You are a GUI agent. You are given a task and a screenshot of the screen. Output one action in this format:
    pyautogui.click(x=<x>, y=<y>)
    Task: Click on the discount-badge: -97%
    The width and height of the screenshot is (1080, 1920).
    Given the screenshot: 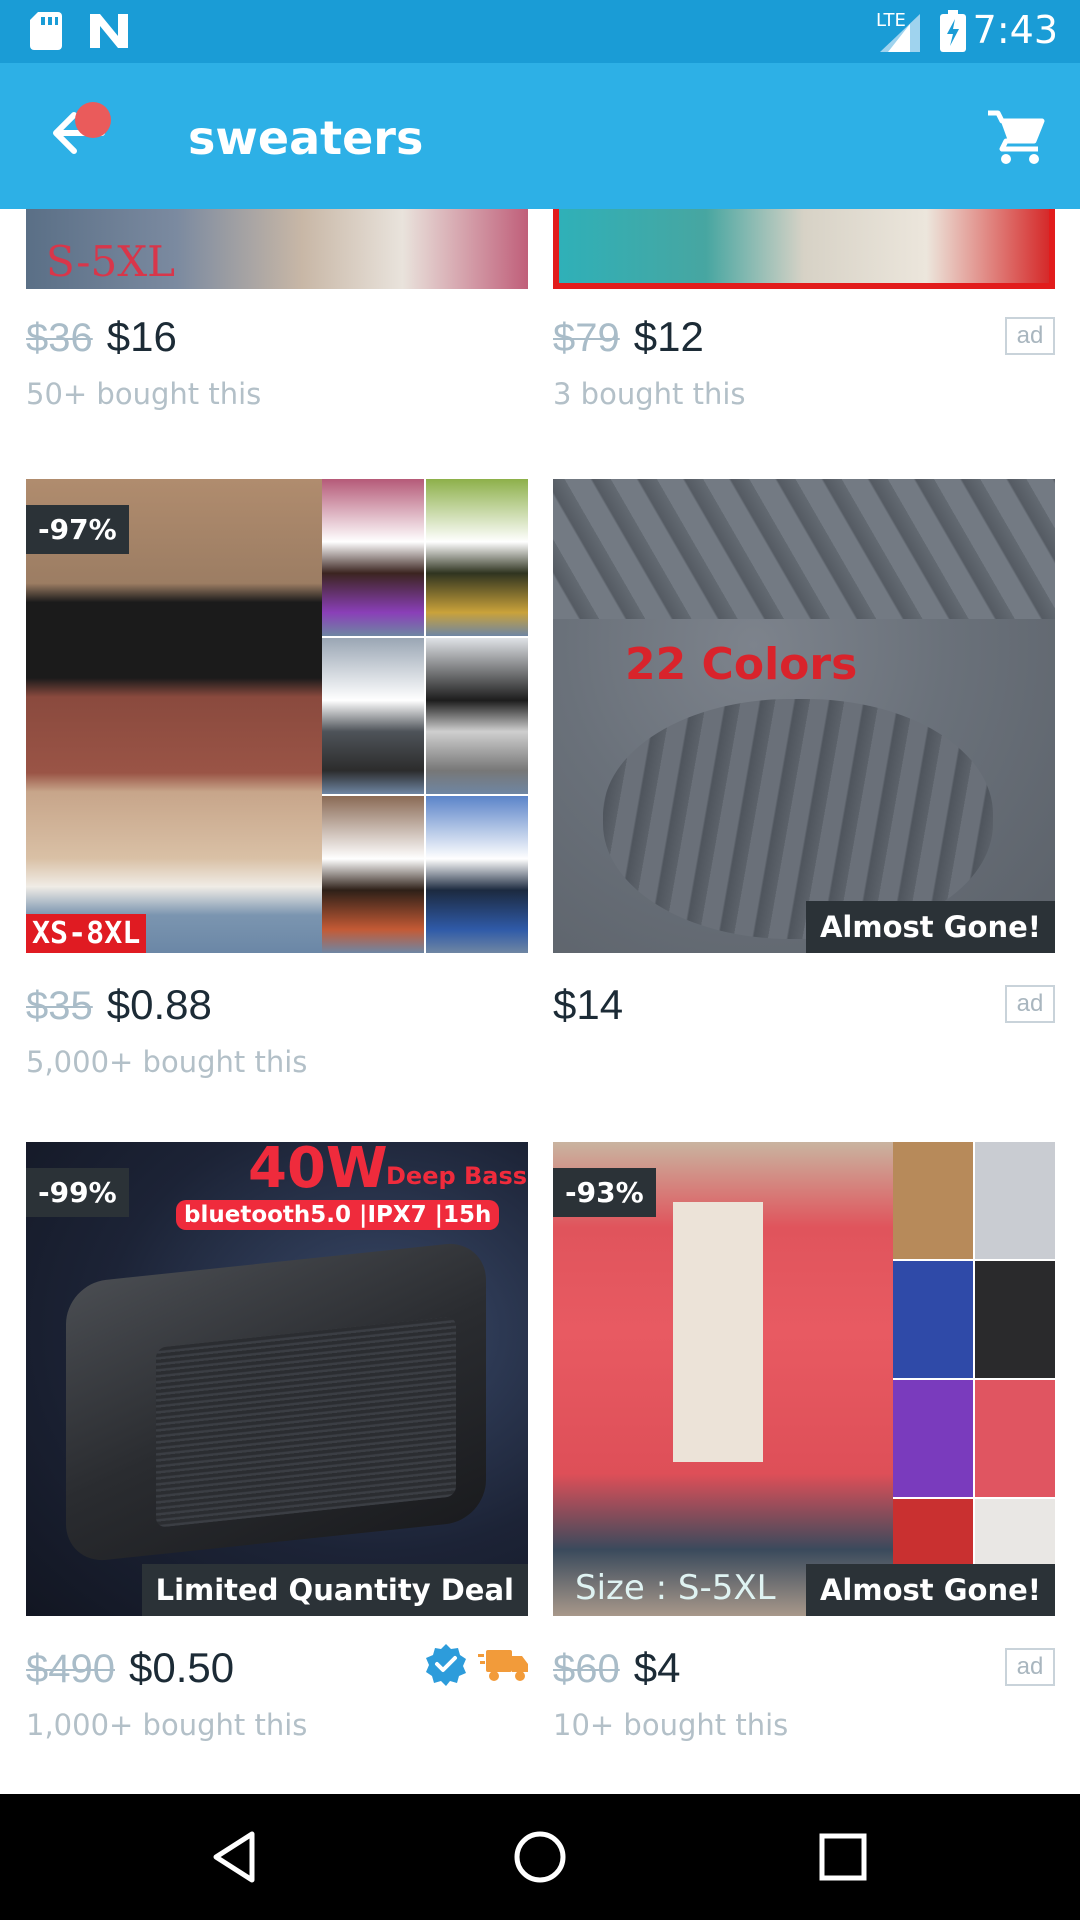 What is the action you would take?
    pyautogui.click(x=77, y=529)
    